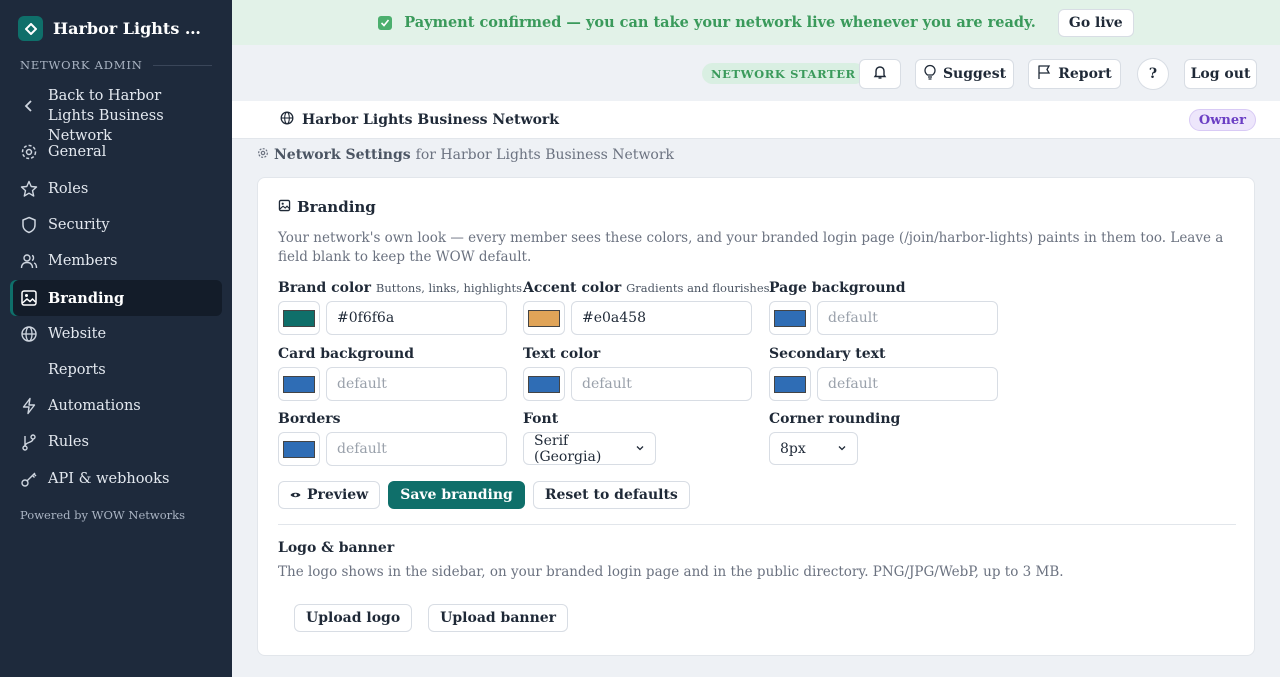 The width and height of the screenshot is (1280, 677). I want to click on sidebar-item-branding: Branding, so click(116, 298).